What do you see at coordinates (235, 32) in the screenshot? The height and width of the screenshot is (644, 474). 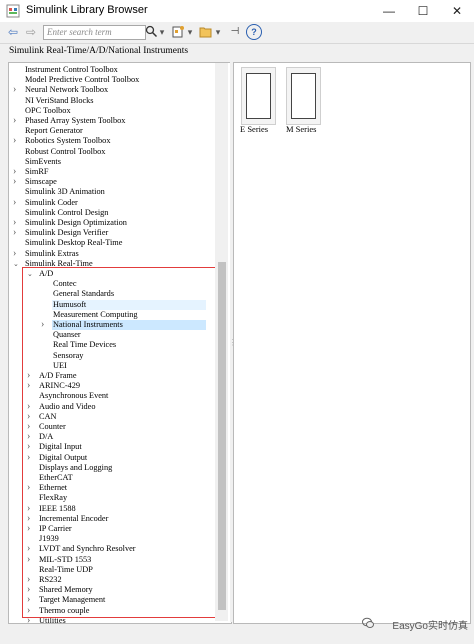 I see `pin-icon: ⊣` at bounding box center [235, 32].